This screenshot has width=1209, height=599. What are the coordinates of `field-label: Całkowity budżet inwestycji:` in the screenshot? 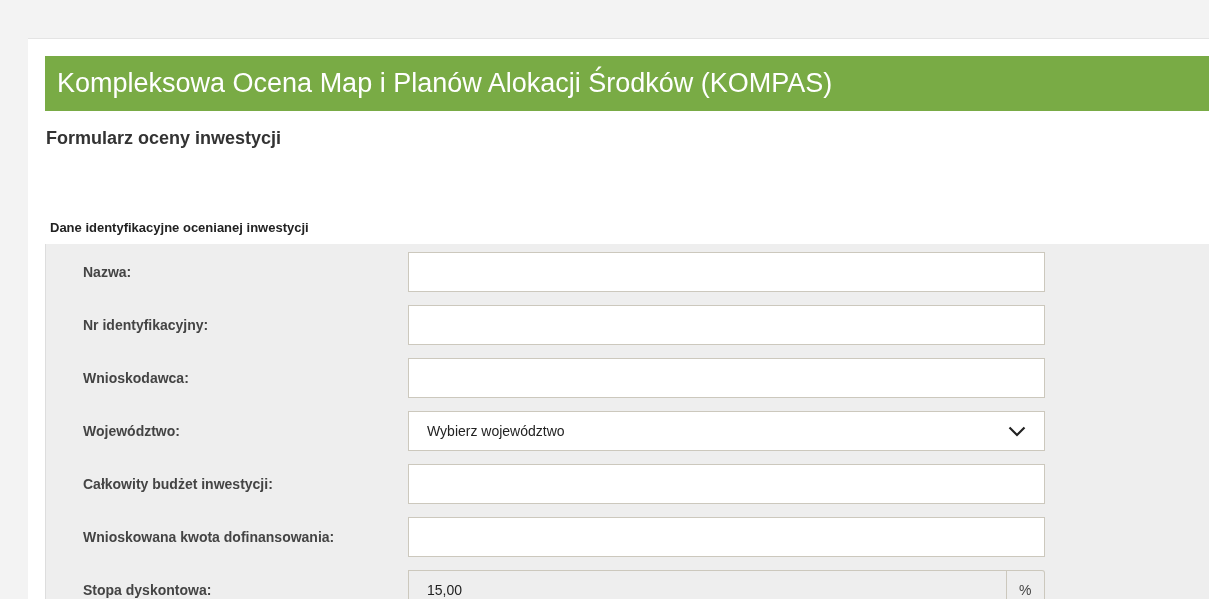 It's located at (178, 484).